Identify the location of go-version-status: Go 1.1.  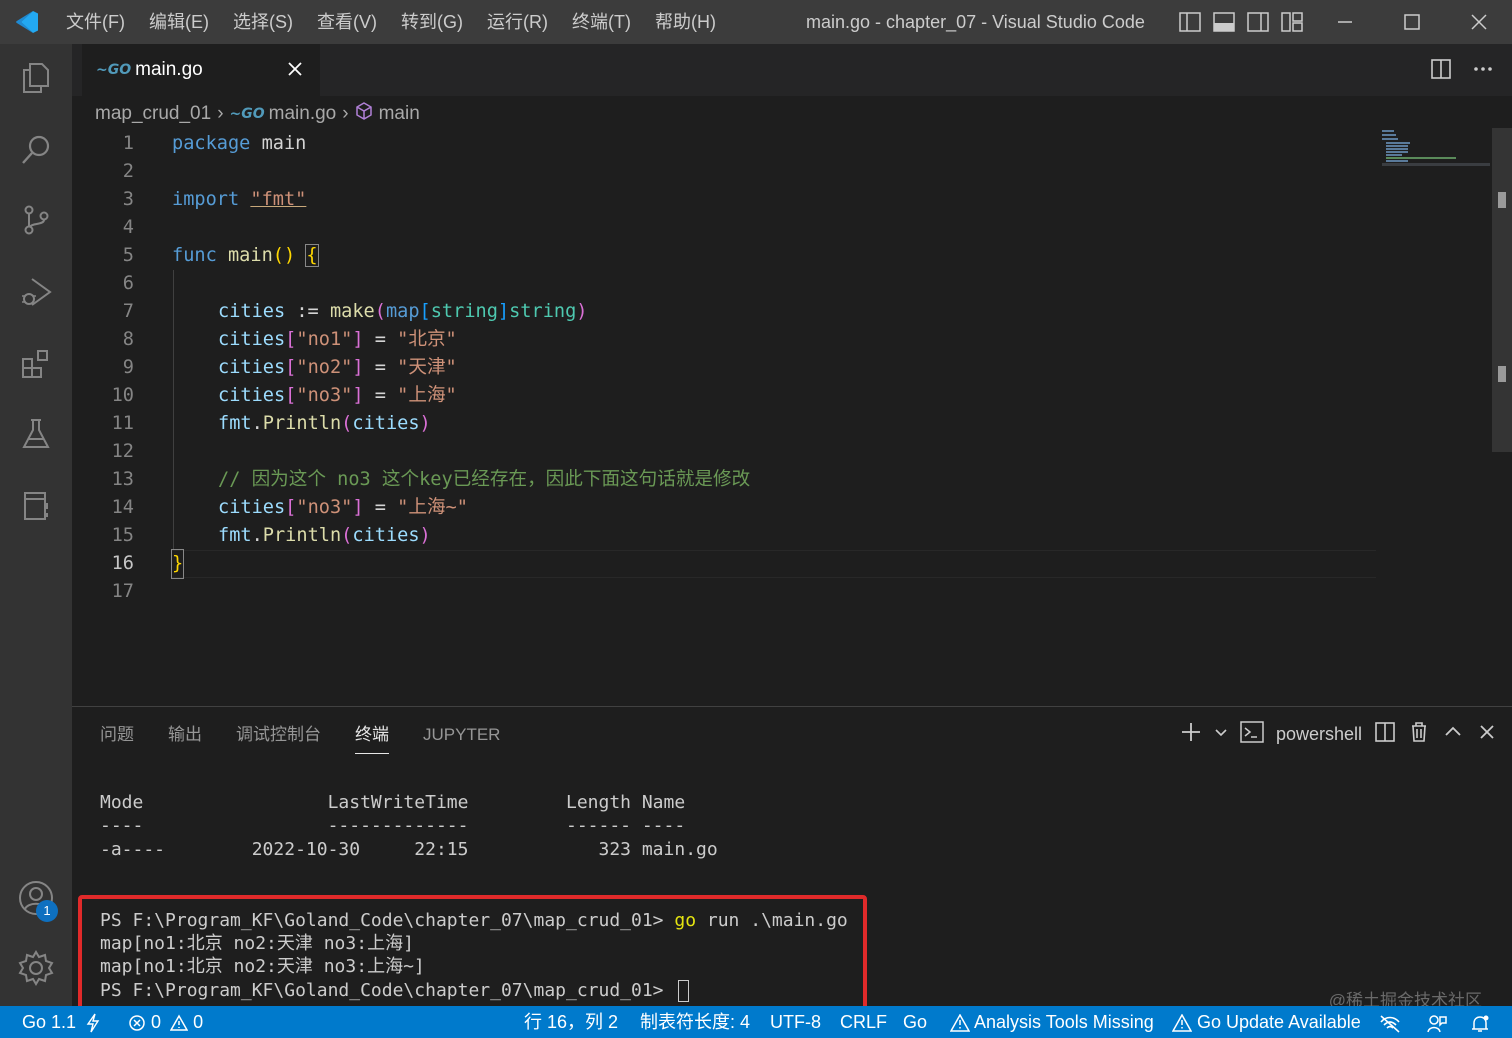
(49, 1022).